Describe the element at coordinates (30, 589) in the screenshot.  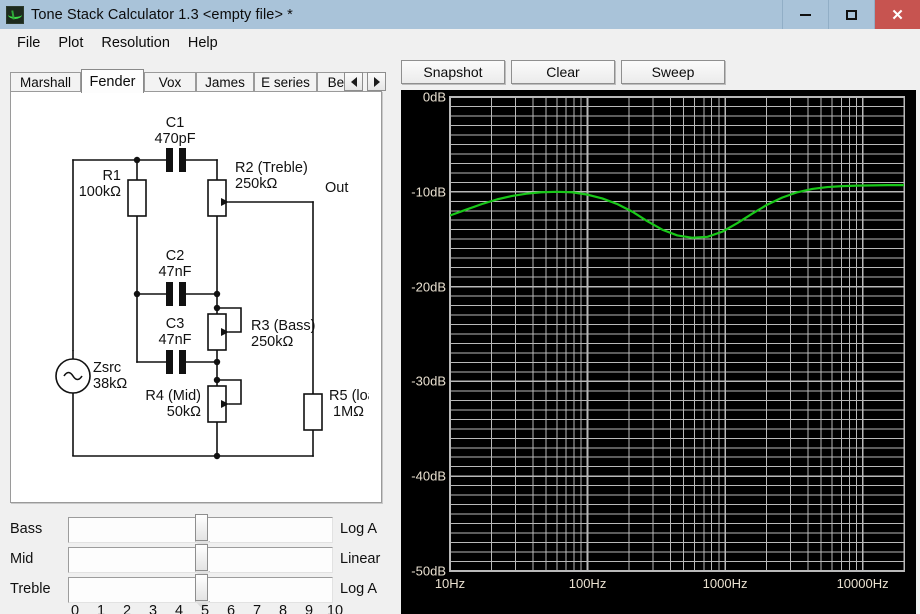
I see `slider-label-treble: Treble` at that location.